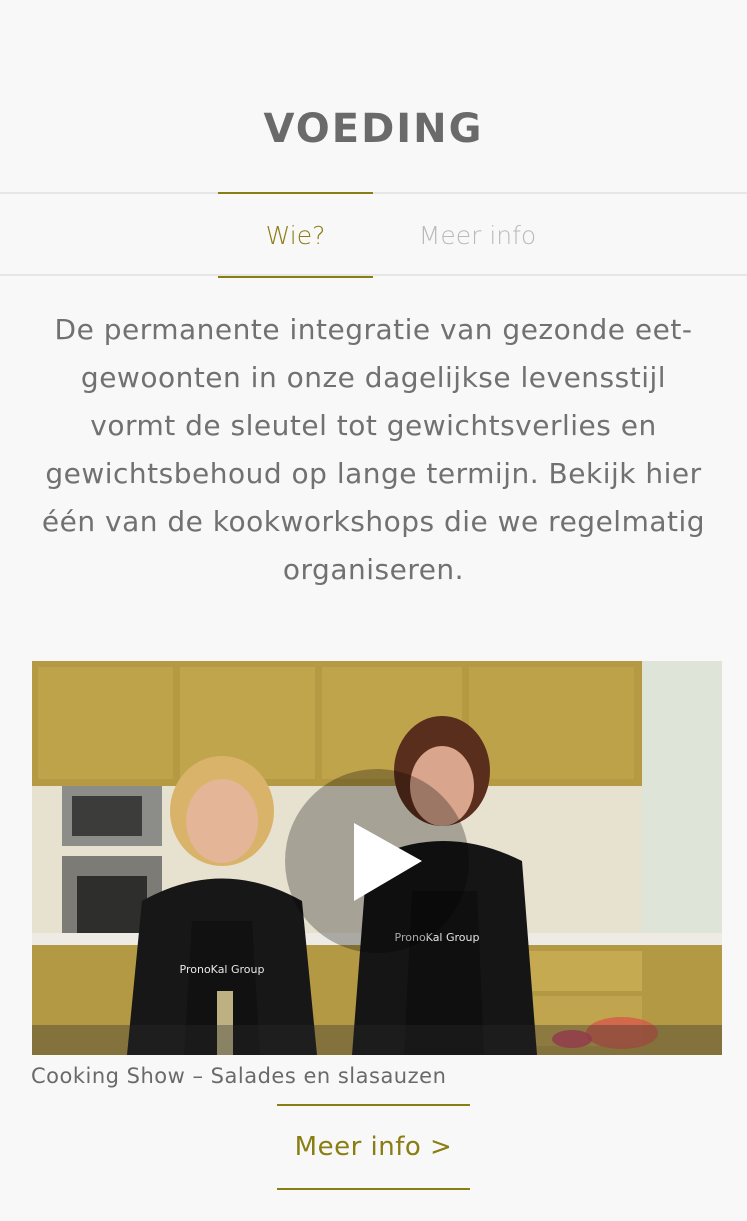  What do you see at coordinates (477, 235) in the screenshot?
I see `tab-meer-info: Meer info` at bounding box center [477, 235].